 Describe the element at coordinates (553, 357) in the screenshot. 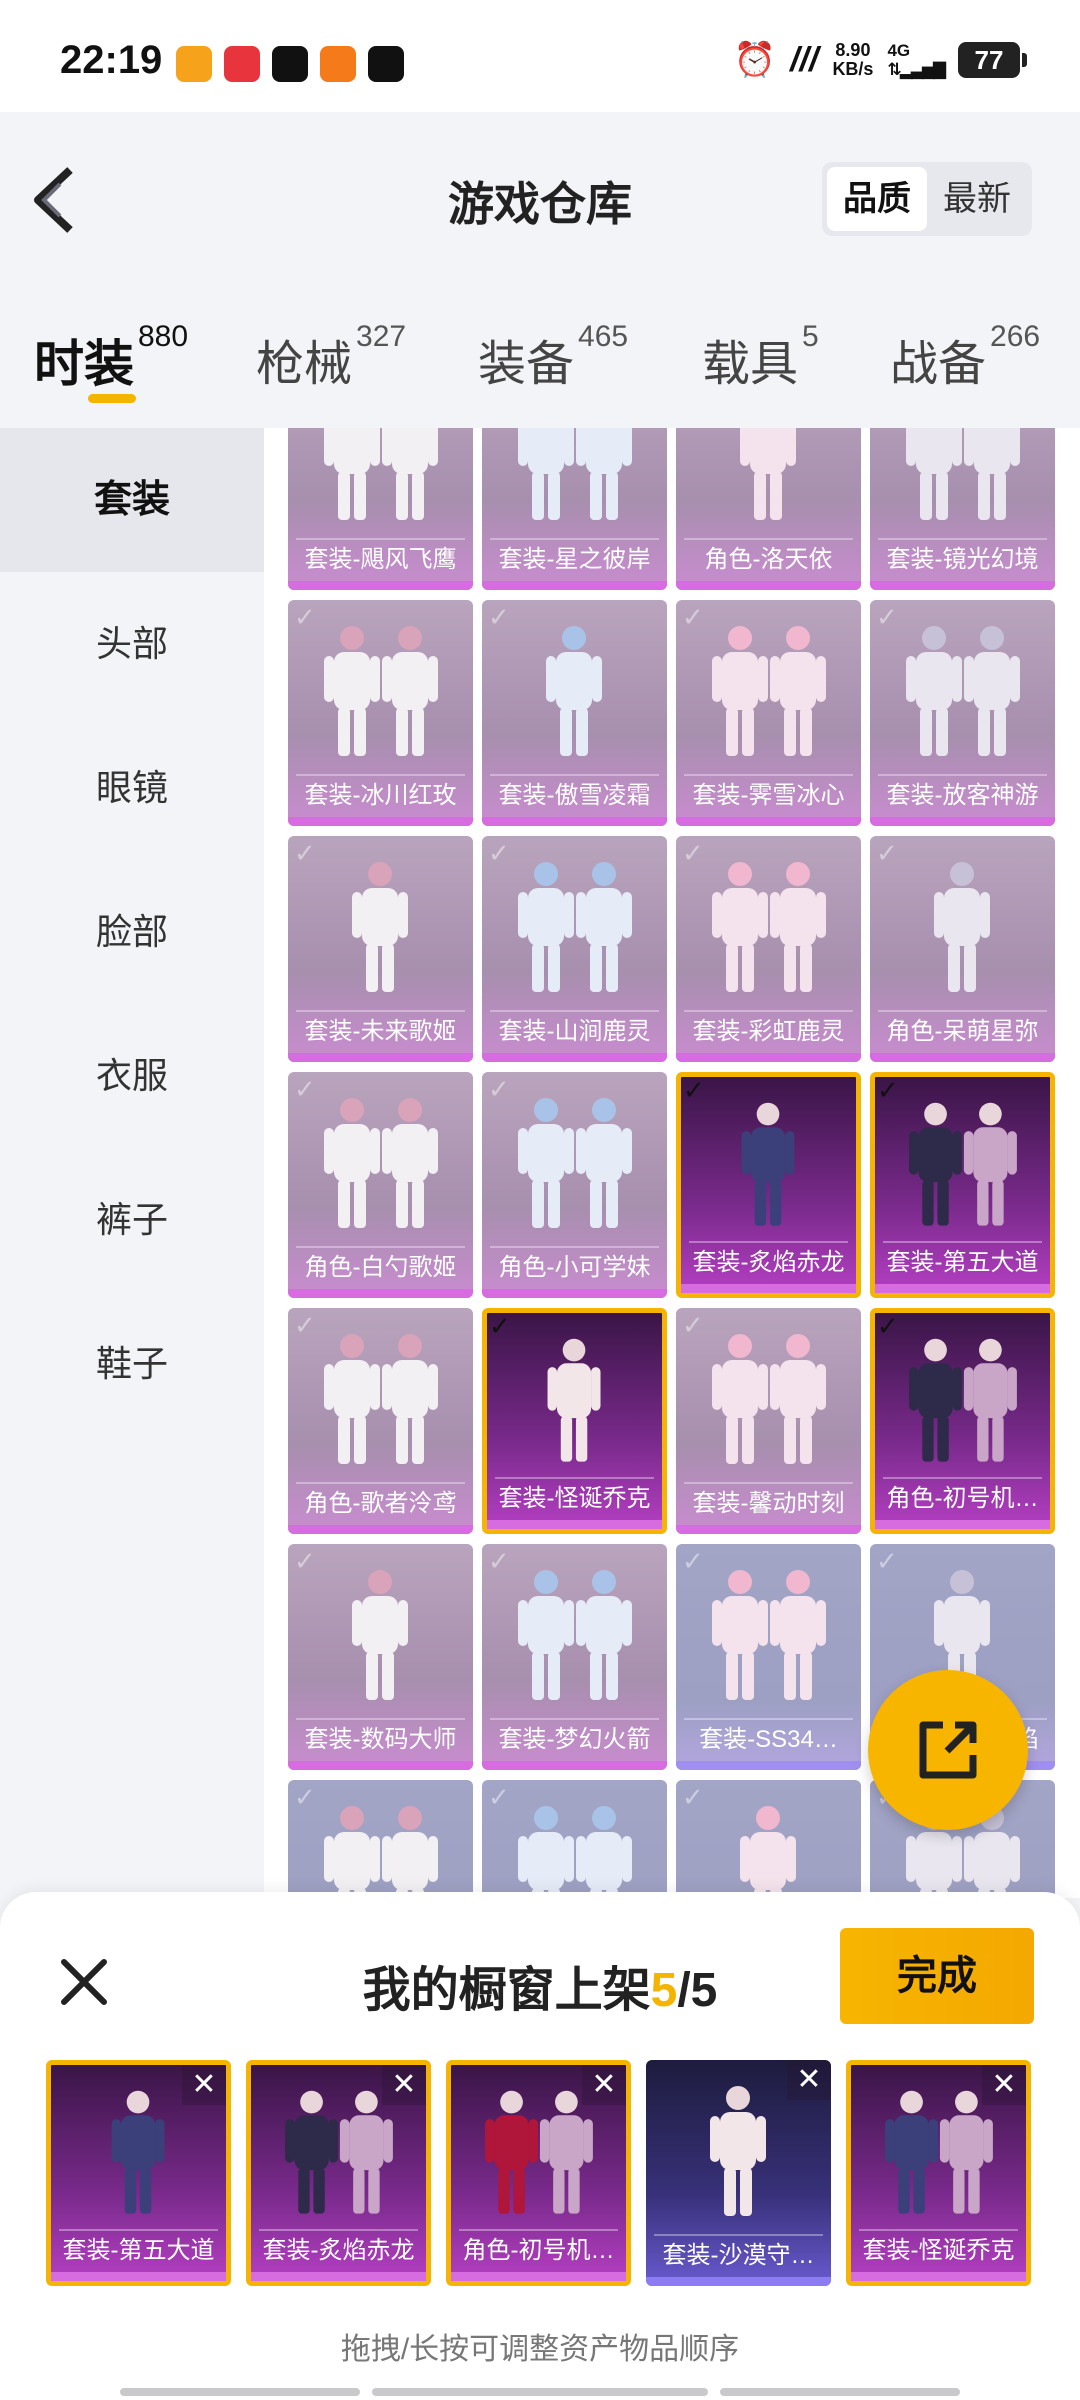

I see `tab-equipment: 装备465` at that location.